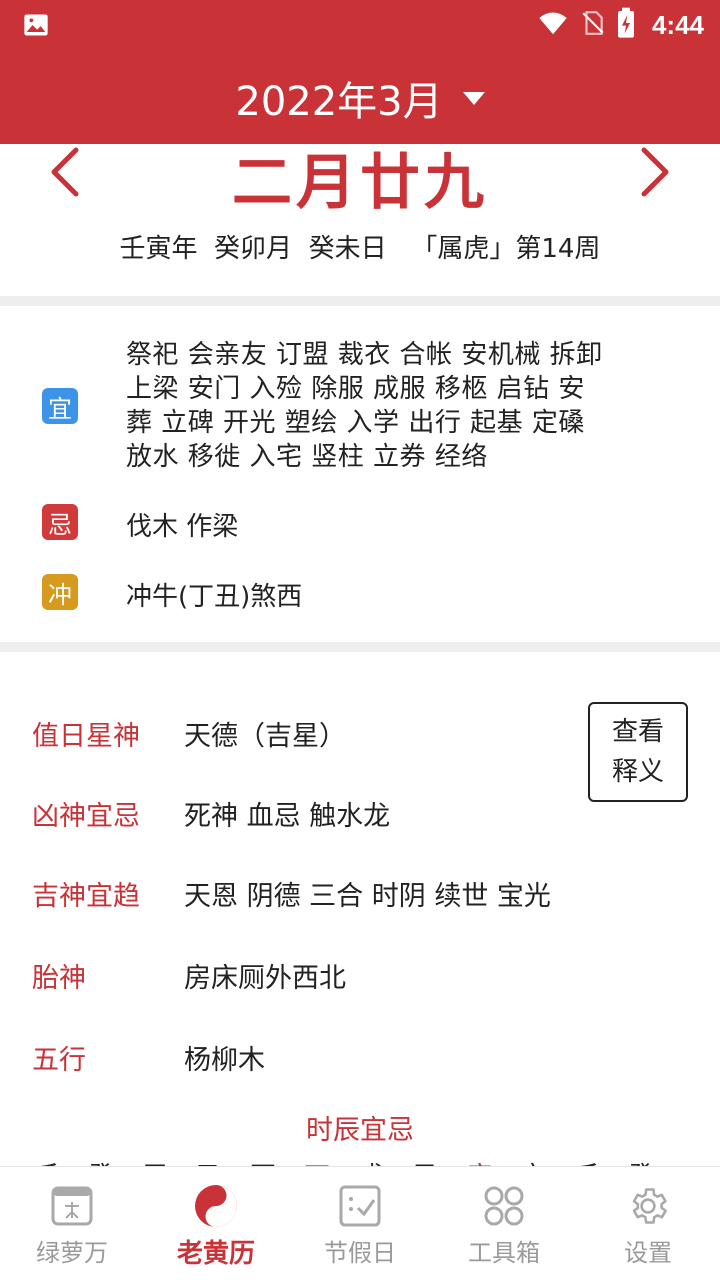 The width and height of the screenshot is (720, 1280). I want to click on nav-label: 工具箱, so click(504, 1253).